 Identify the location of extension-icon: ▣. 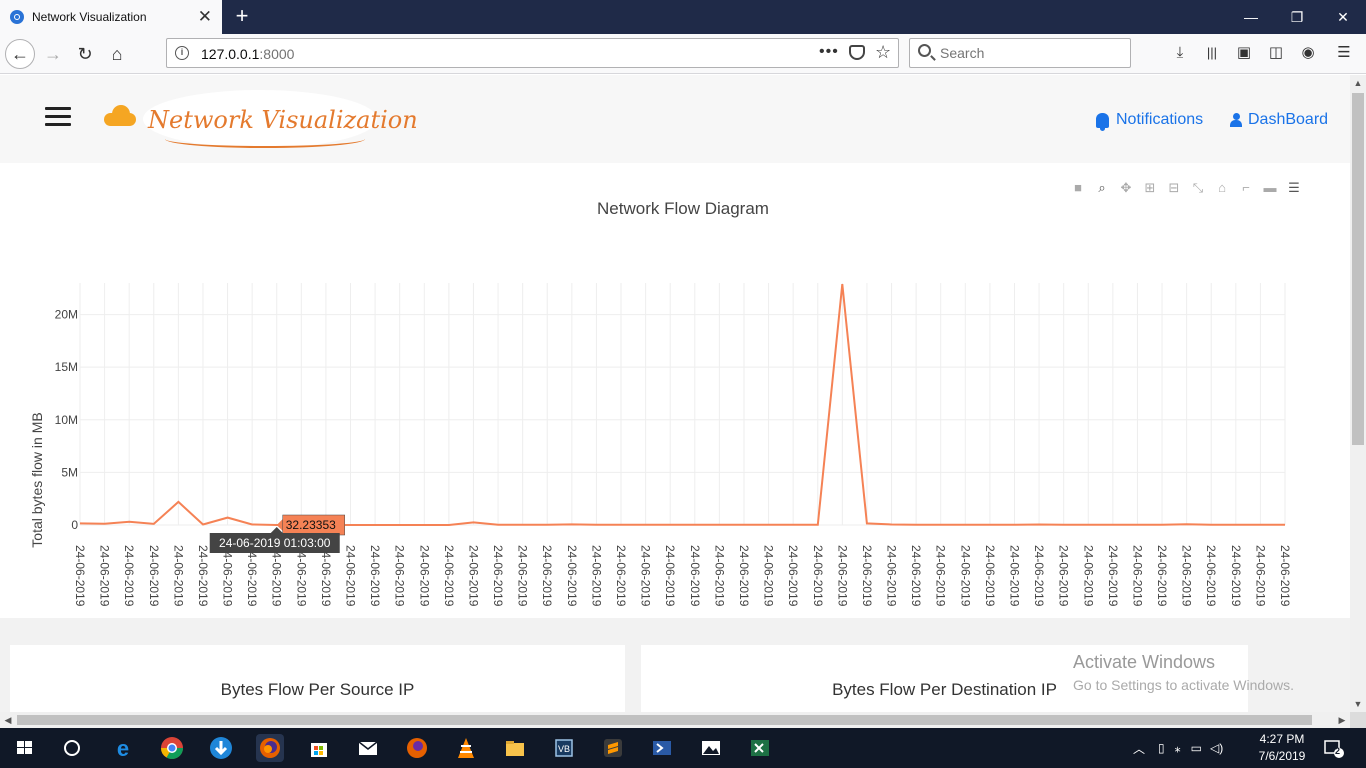
(1244, 53).